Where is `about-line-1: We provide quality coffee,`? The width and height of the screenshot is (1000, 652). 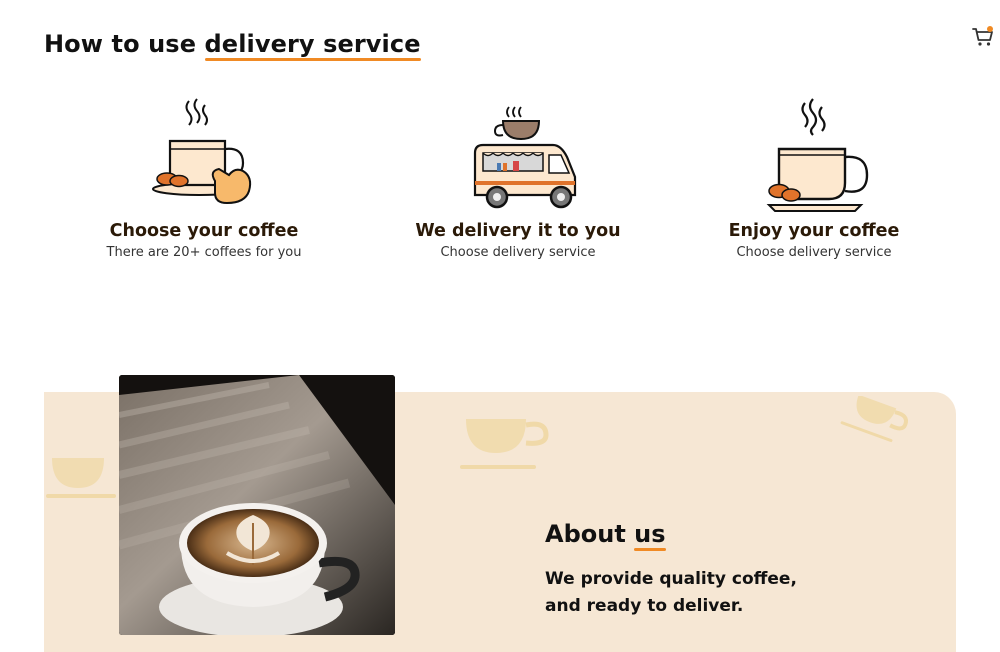
about-line-1: We provide quality coffee, is located at coordinates (671, 579).